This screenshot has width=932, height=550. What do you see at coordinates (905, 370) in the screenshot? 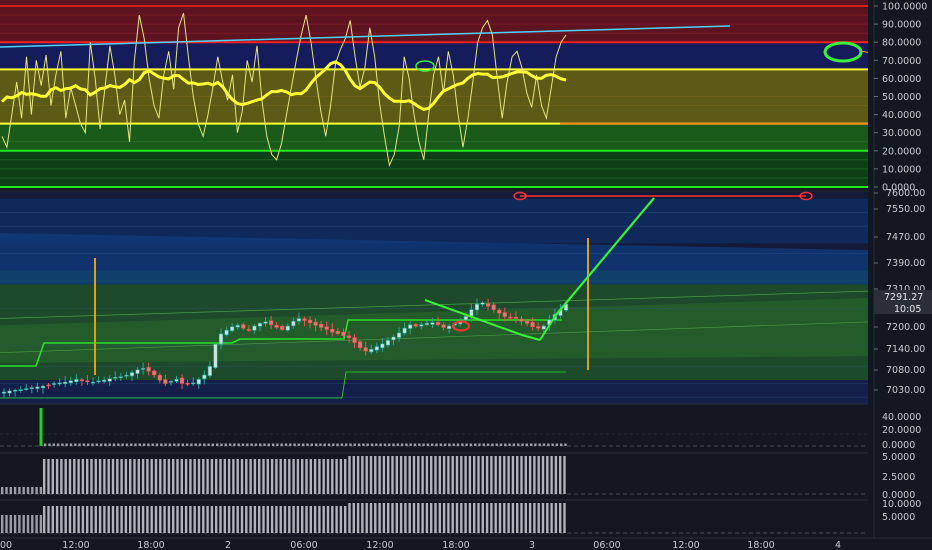
I see `price-tick-label: 7080.00` at bounding box center [905, 370].